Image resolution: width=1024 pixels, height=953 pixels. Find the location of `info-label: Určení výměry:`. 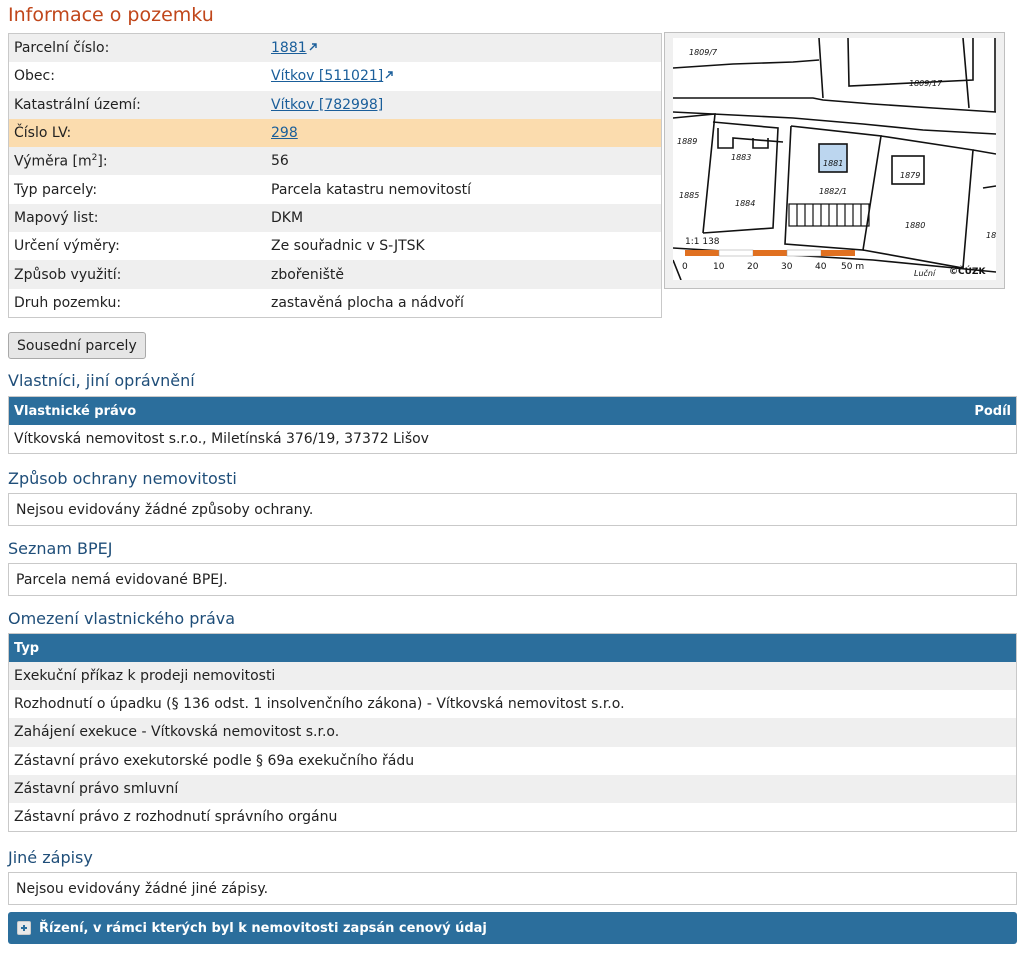

info-label: Určení výměry: is located at coordinates (137, 246).